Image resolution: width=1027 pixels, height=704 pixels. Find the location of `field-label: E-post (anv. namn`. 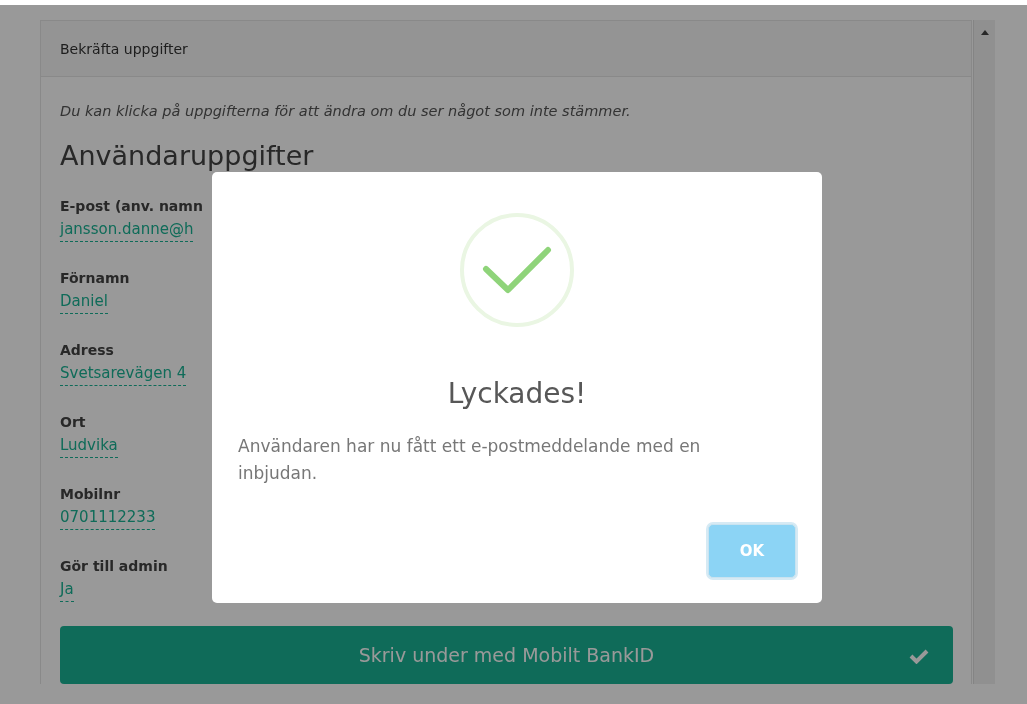

field-label: E-post (anv. namn is located at coordinates (131, 206).